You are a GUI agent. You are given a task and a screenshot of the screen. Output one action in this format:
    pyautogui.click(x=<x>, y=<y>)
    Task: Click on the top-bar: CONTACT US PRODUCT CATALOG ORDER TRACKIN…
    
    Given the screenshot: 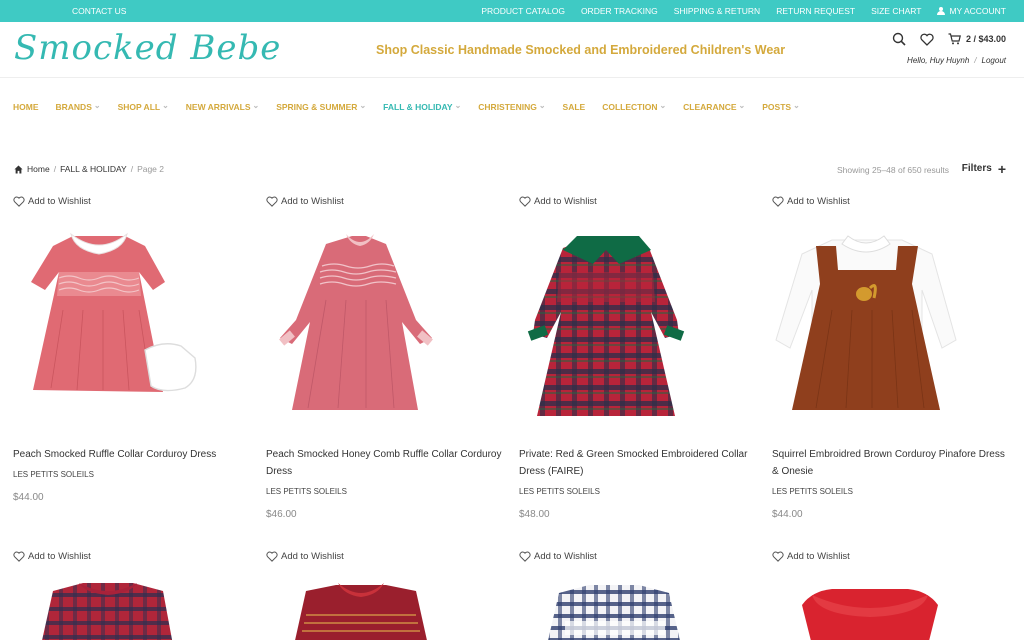 What is the action you would take?
    pyautogui.click(x=512, y=11)
    